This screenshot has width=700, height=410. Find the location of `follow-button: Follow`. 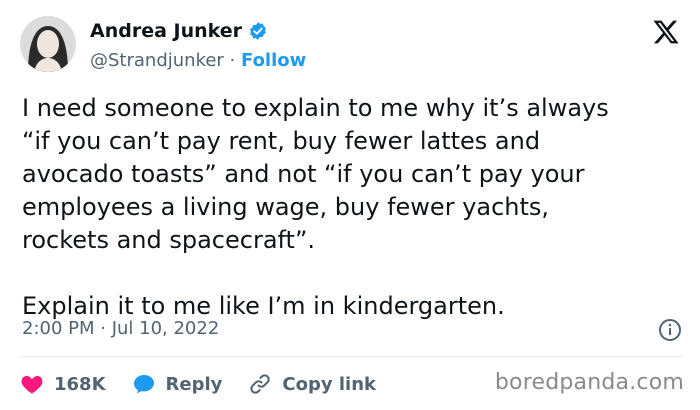

follow-button: Follow is located at coordinates (273, 60).